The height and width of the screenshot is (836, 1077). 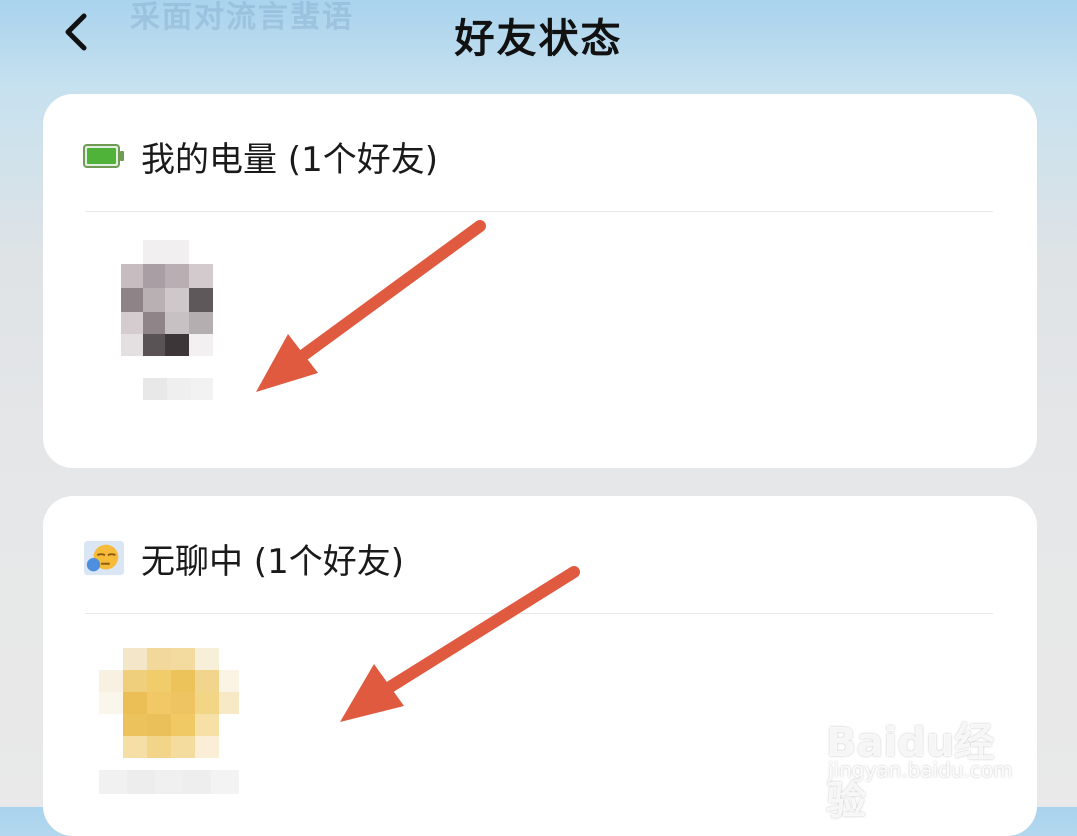 I want to click on section-header: 无聊中 (1个好友), so click(x=243, y=558).